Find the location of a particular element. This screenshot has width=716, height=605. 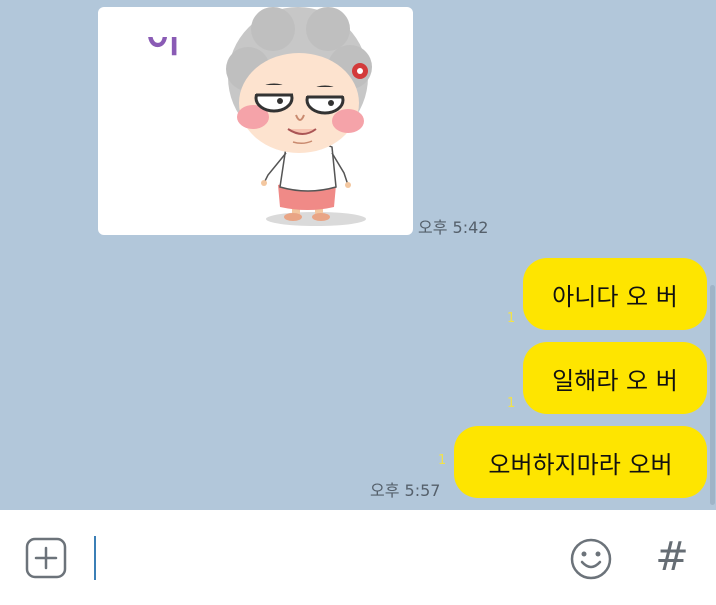

message-text: 오버하지마라 오버 is located at coordinates (580, 464).